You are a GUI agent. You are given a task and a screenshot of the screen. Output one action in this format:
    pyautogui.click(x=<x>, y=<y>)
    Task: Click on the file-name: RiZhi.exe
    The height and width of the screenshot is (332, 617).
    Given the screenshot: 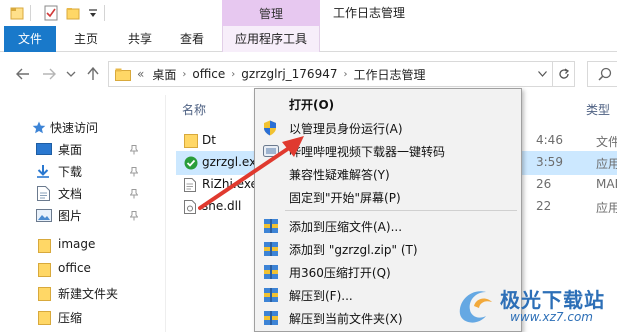 What is the action you would take?
    pyautogui.click(x=230, y=184)
    